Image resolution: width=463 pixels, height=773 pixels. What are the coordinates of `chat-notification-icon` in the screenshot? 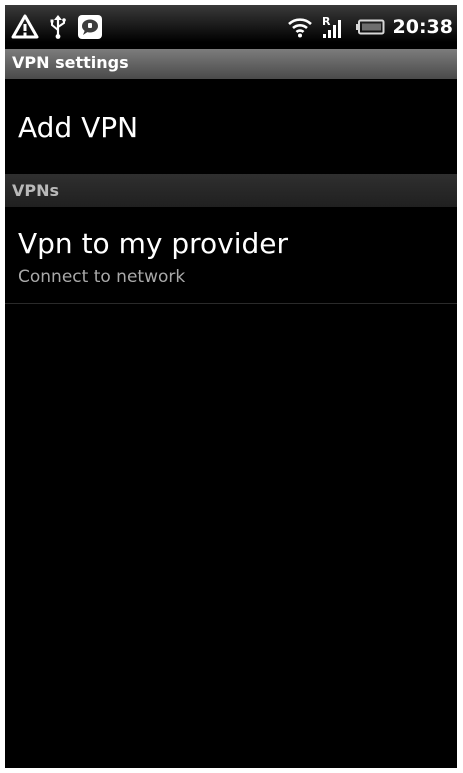 It's located at (90, 27).